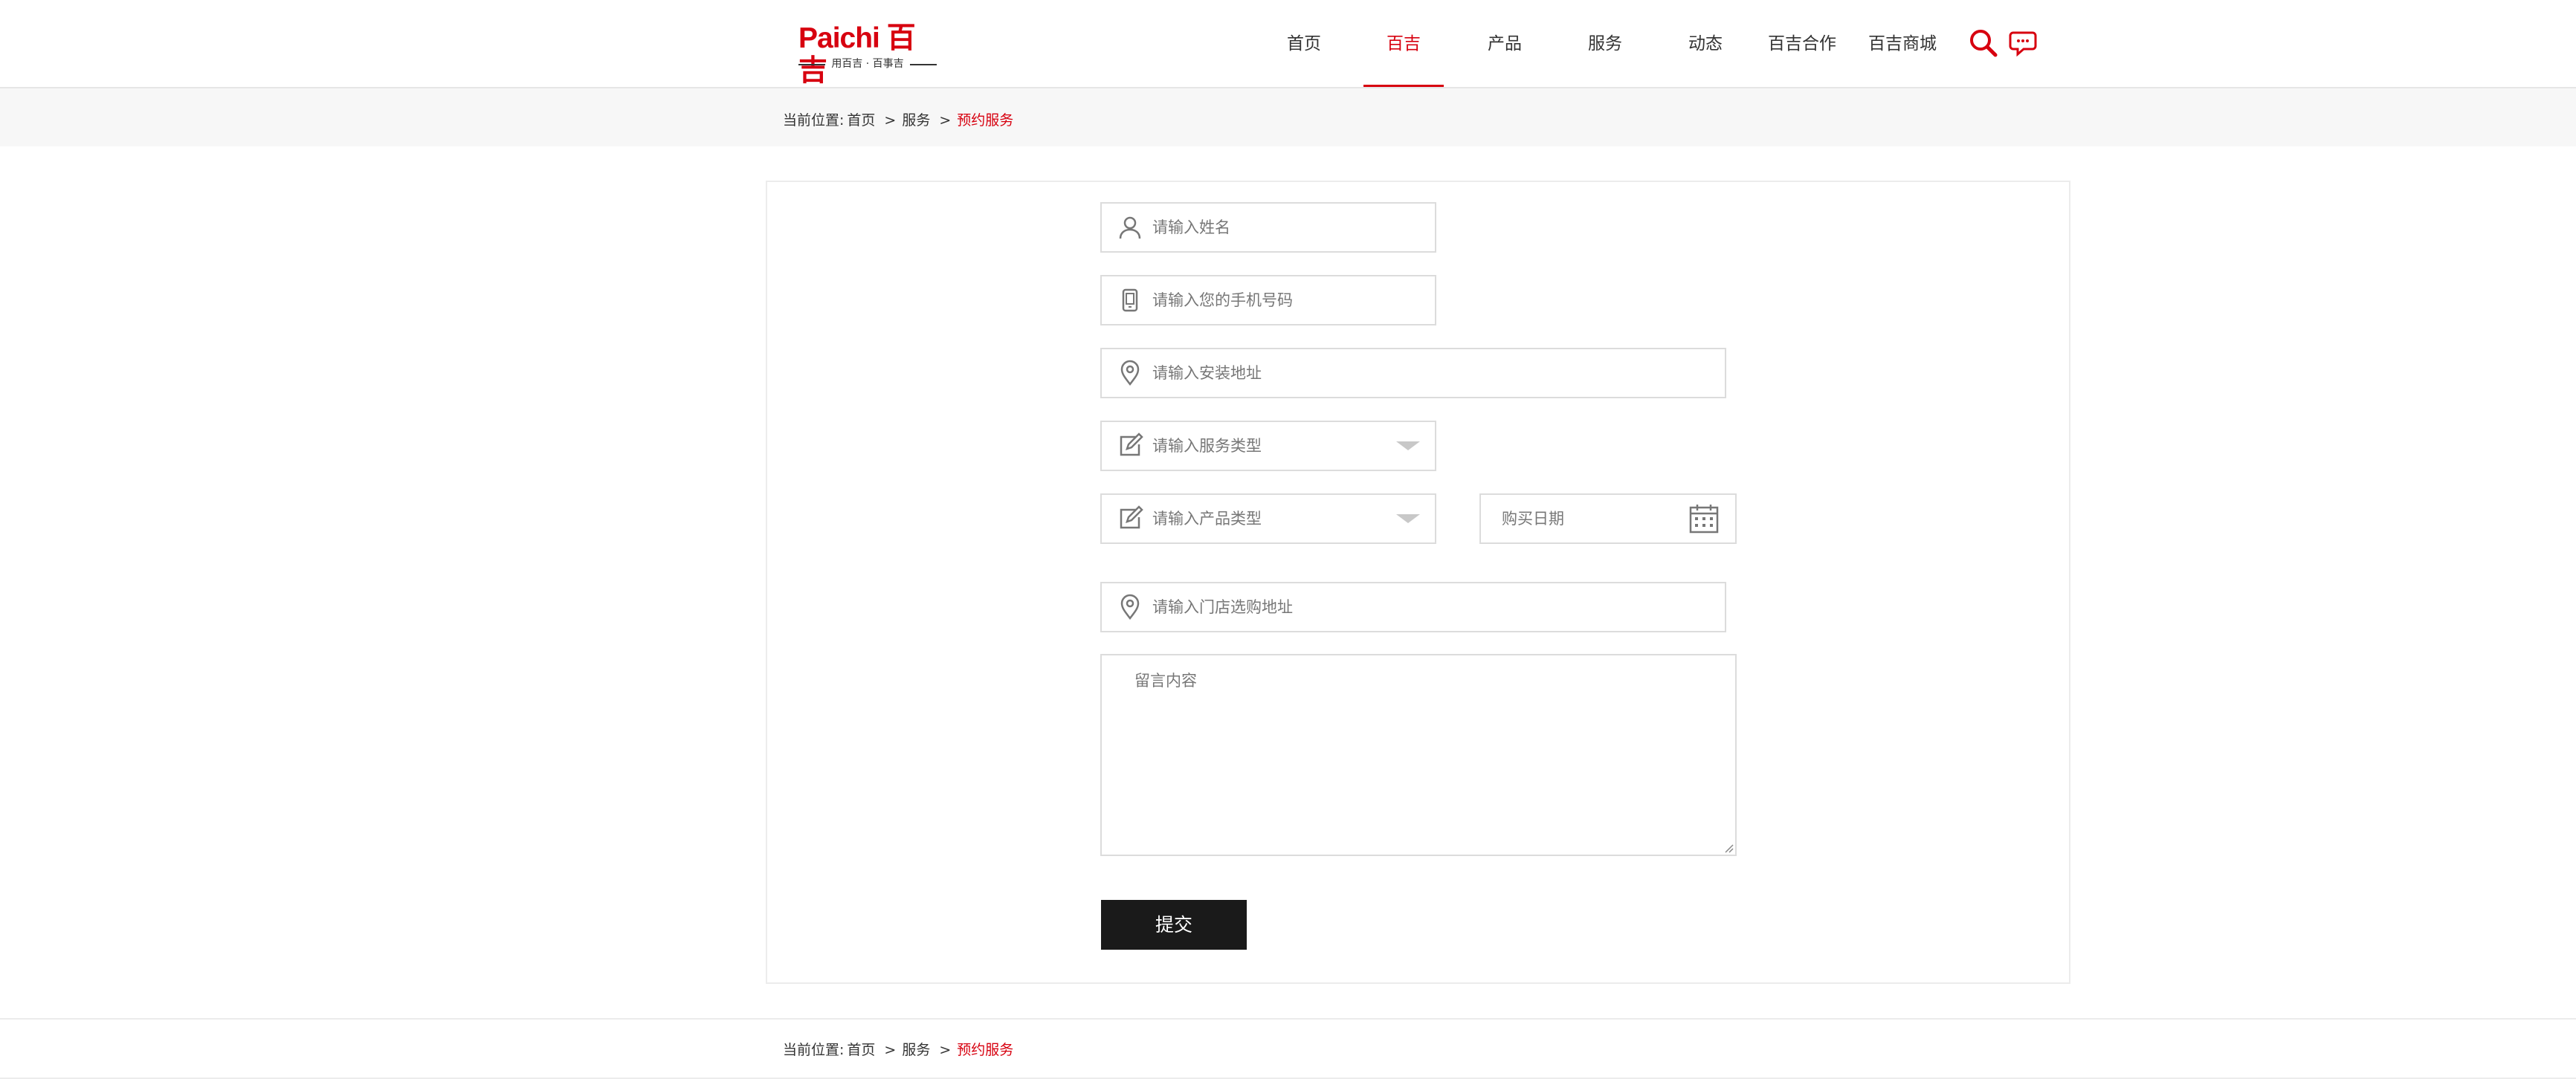  I want to click on nav-item-news: 动态, so click(1705, 43).